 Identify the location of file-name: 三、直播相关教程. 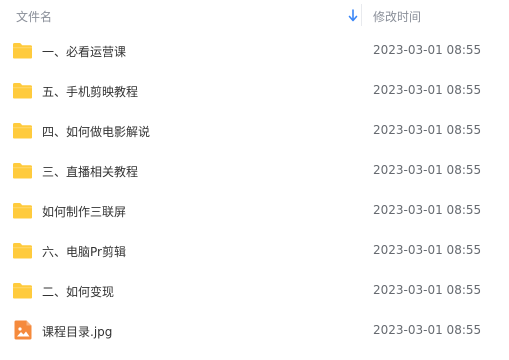
(90, 171).